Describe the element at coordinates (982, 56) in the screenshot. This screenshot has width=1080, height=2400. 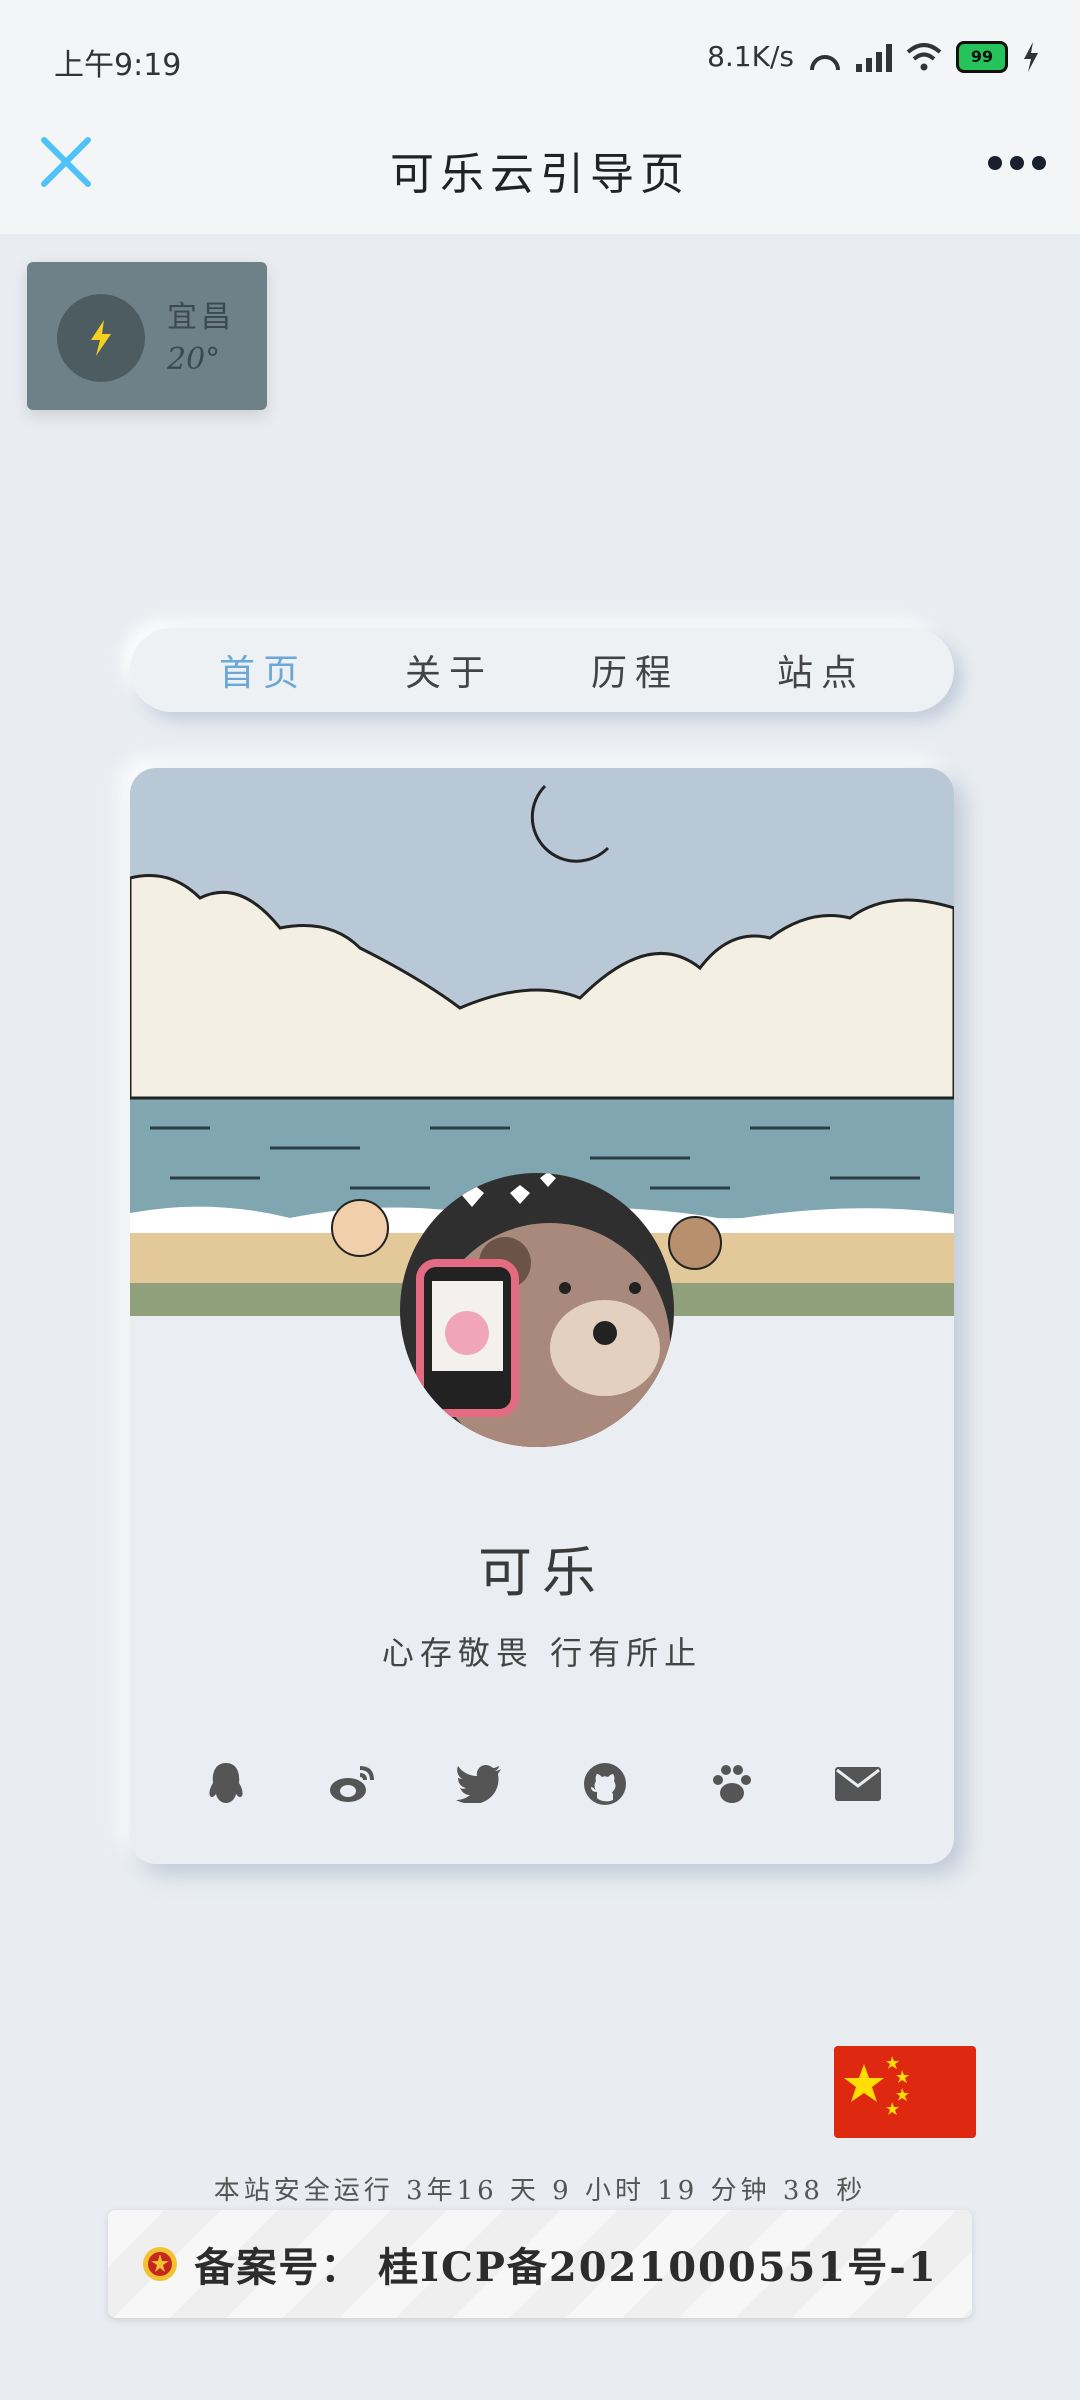
I see `battery-indicator: 99` at that location.